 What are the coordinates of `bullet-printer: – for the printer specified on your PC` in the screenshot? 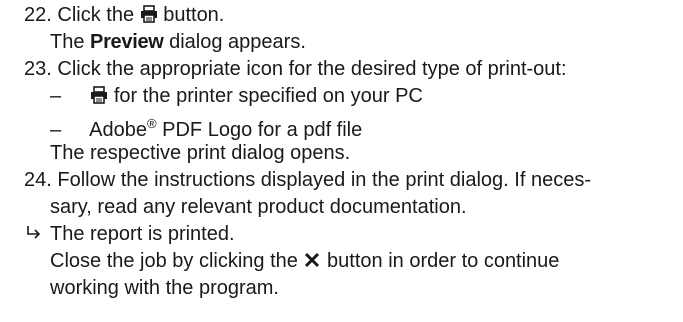 It's located at (236, 96).